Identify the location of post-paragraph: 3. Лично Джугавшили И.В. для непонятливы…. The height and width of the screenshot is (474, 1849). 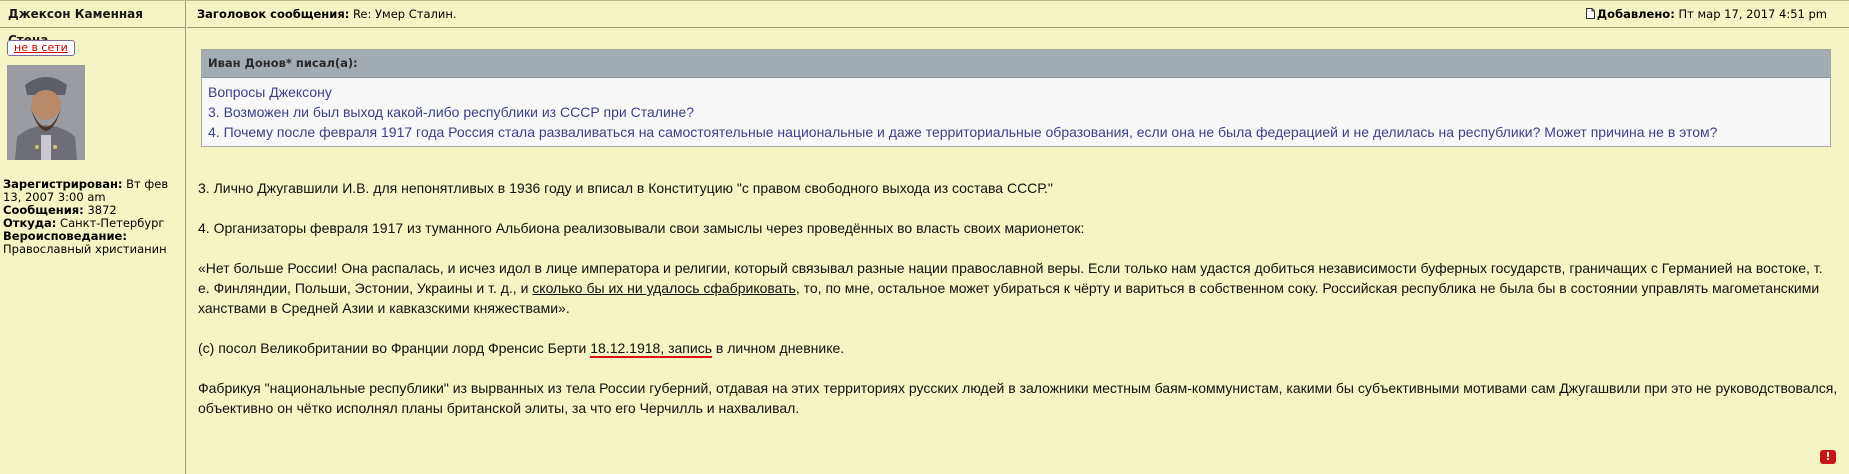
(625, 188).